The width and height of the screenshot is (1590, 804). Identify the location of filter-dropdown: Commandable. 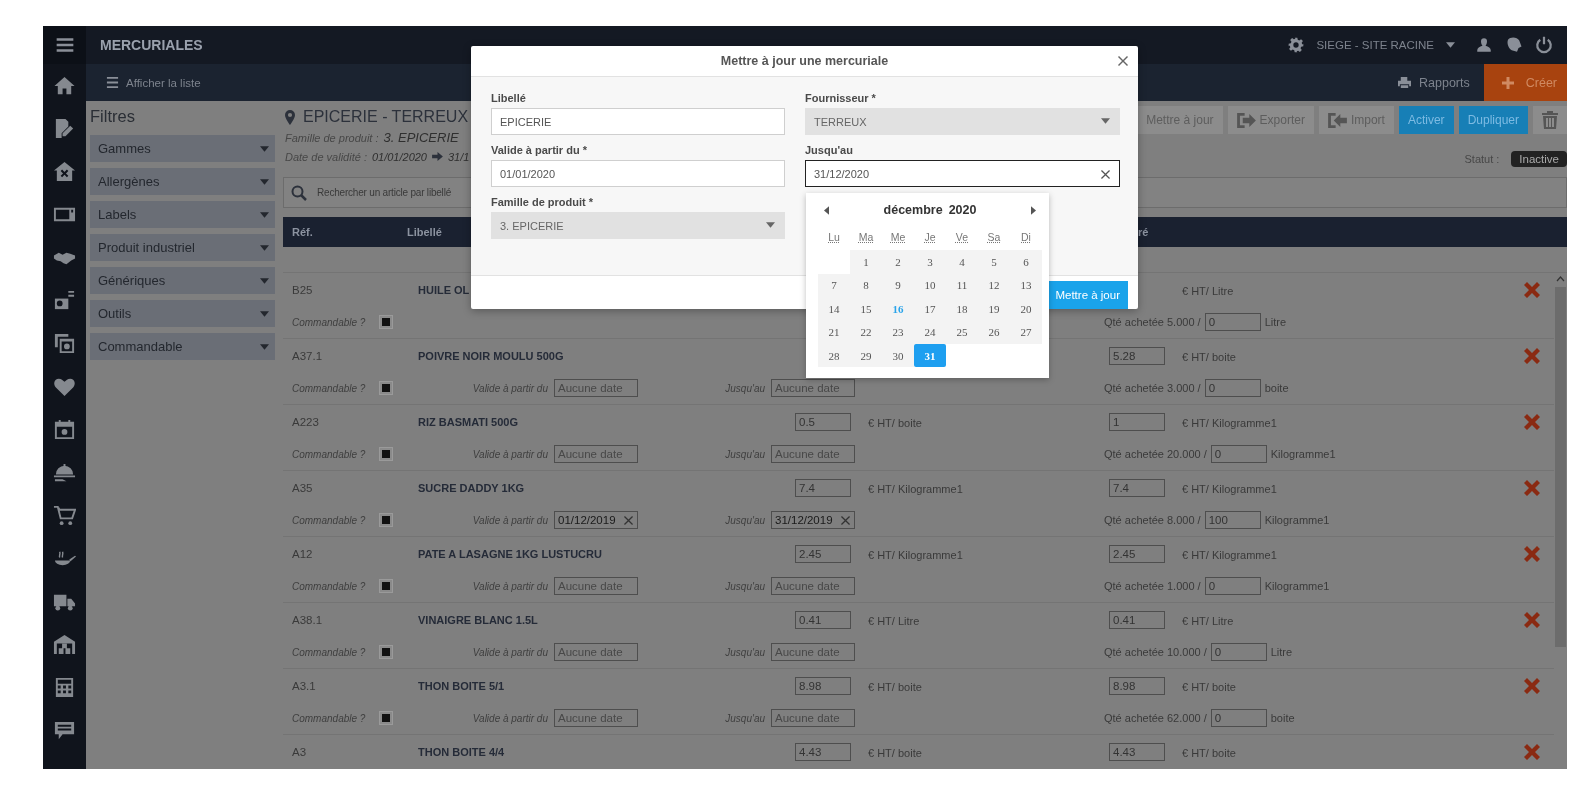
(182, 346).